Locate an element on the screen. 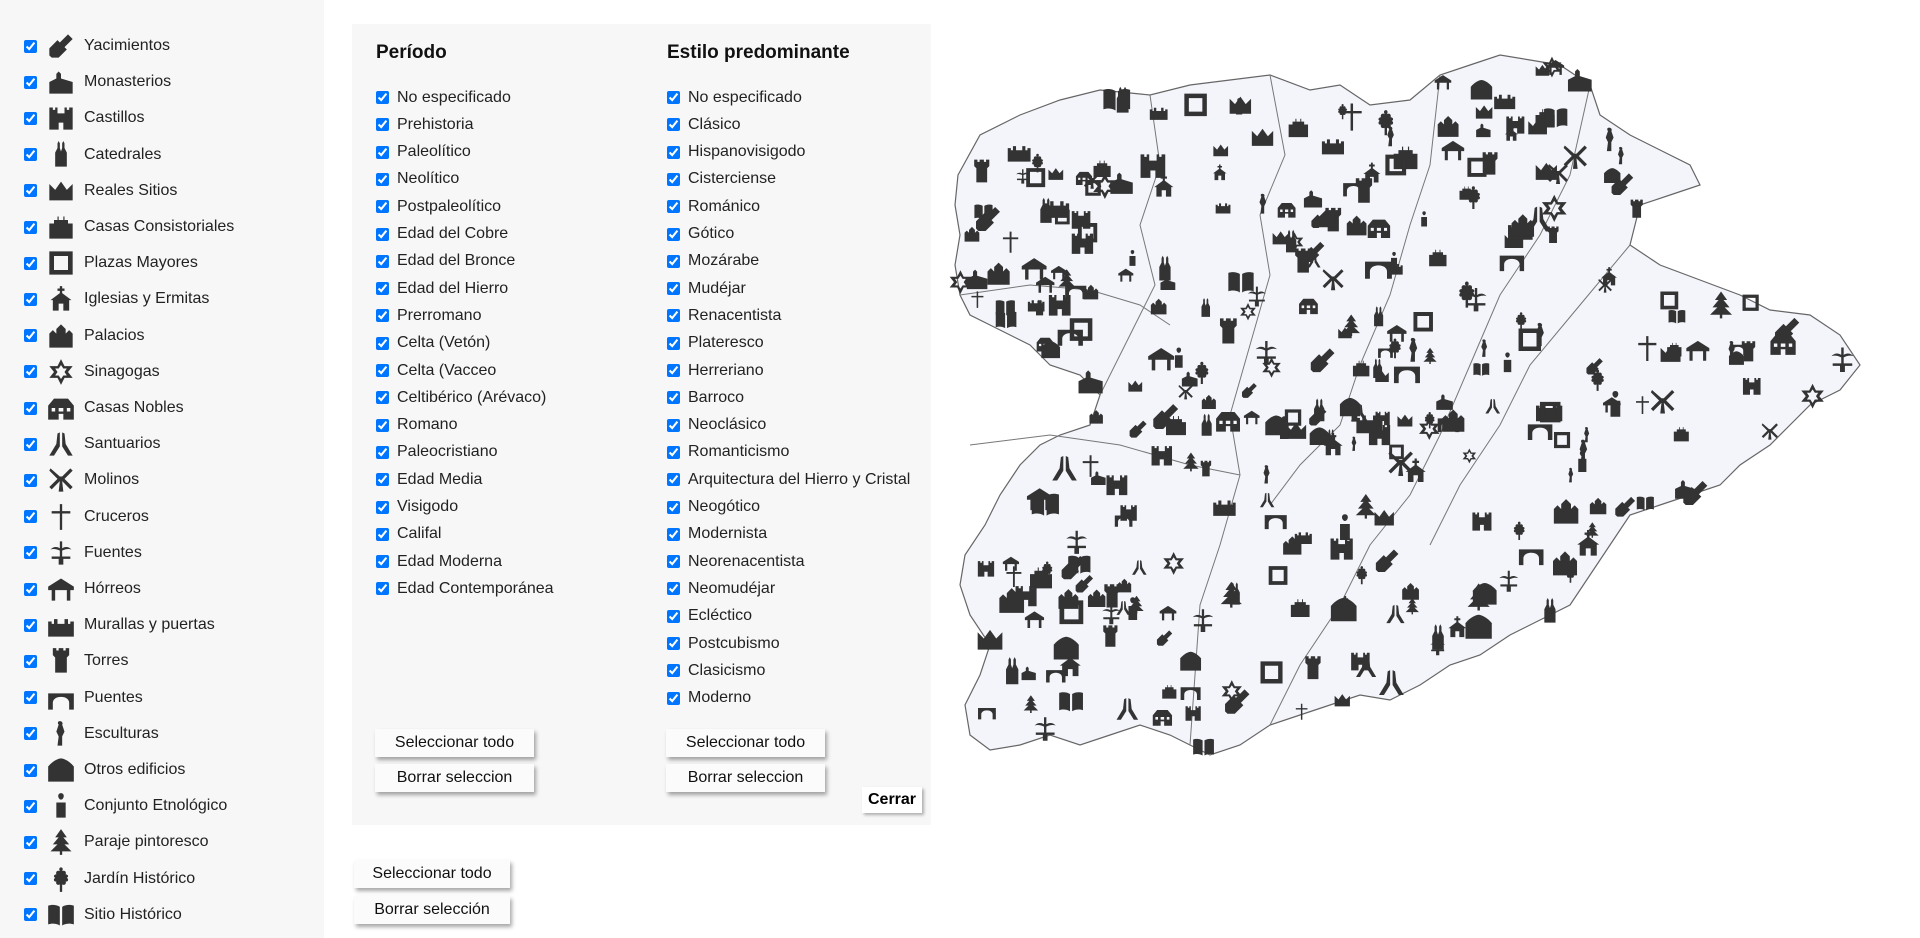 The image size is (1920, 938). estilo-option: Postcubismo is located at coordinates (723, 643).